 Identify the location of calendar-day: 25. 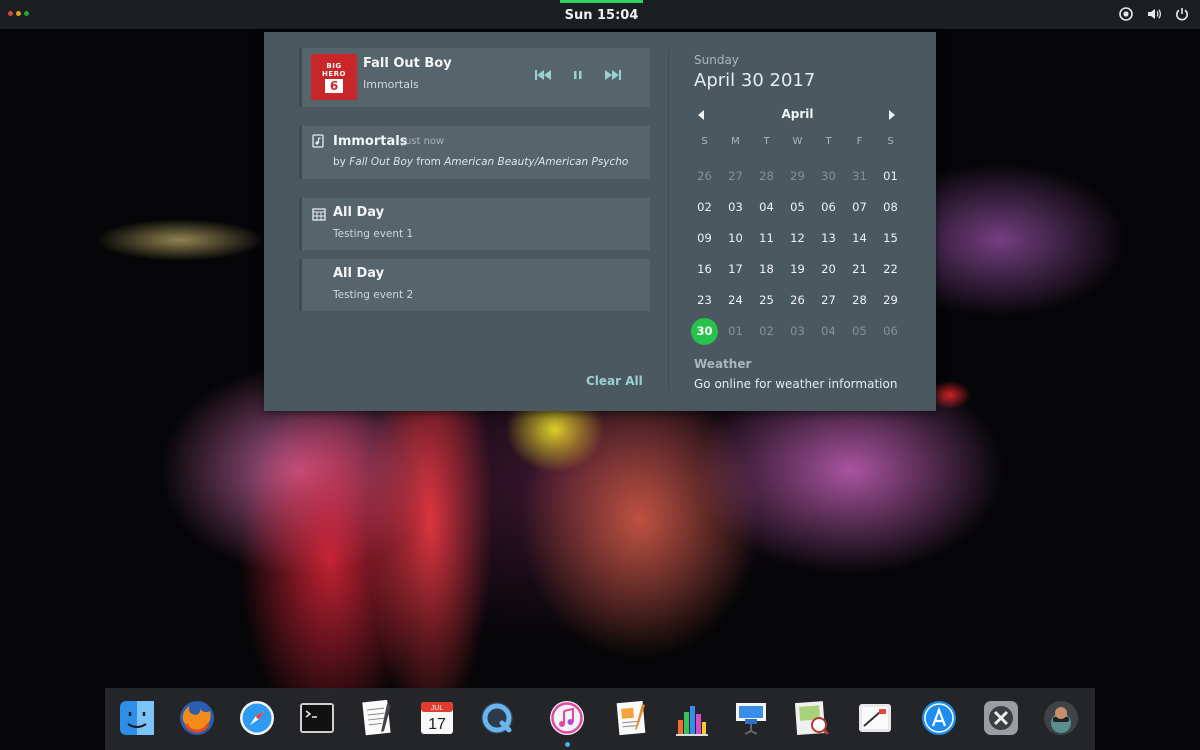
(766, 300).